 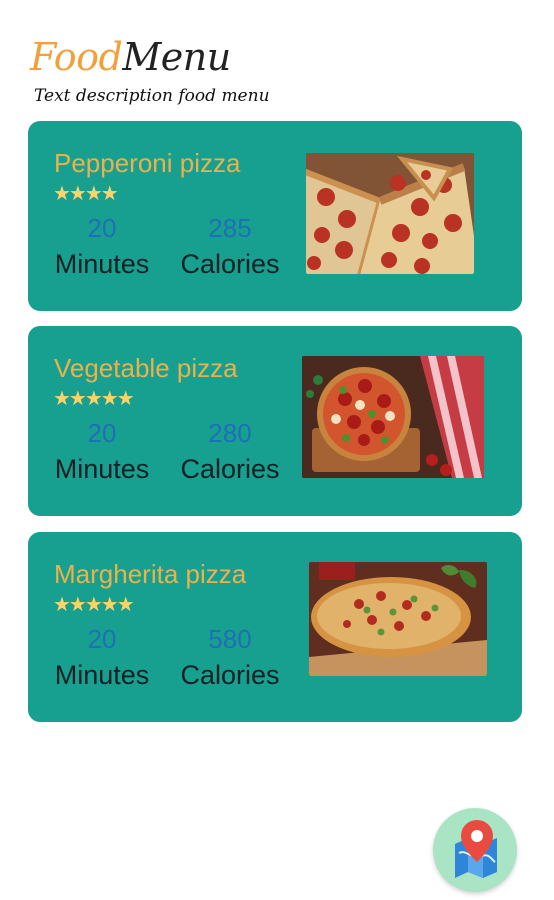 What do you see at coordinates (150, 574) in the screenshot?
I see `item-name: Margherita pizza` at bounding box center [150, 574].